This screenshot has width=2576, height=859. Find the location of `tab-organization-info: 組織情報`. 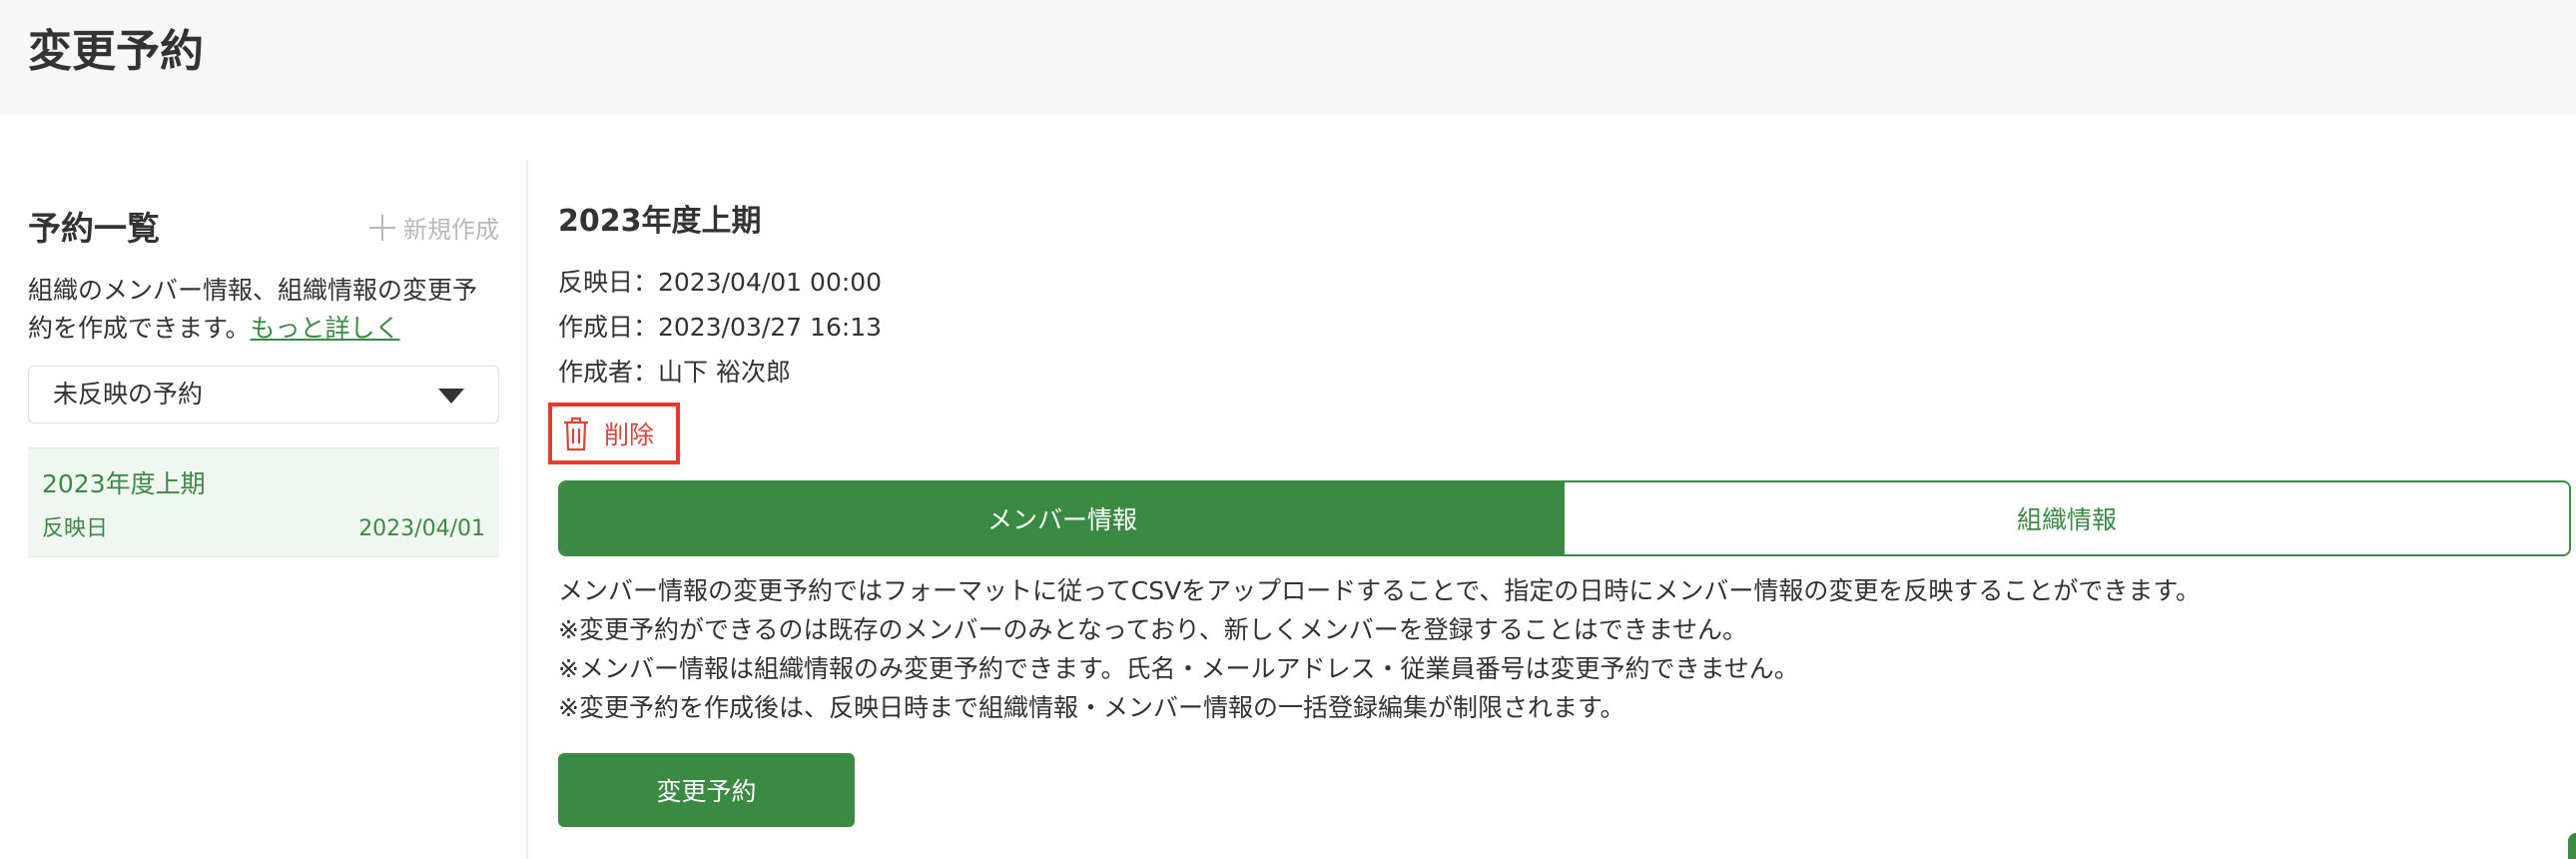

tab-organization-info: 組織情報 is located at coordinates (2067, 518).